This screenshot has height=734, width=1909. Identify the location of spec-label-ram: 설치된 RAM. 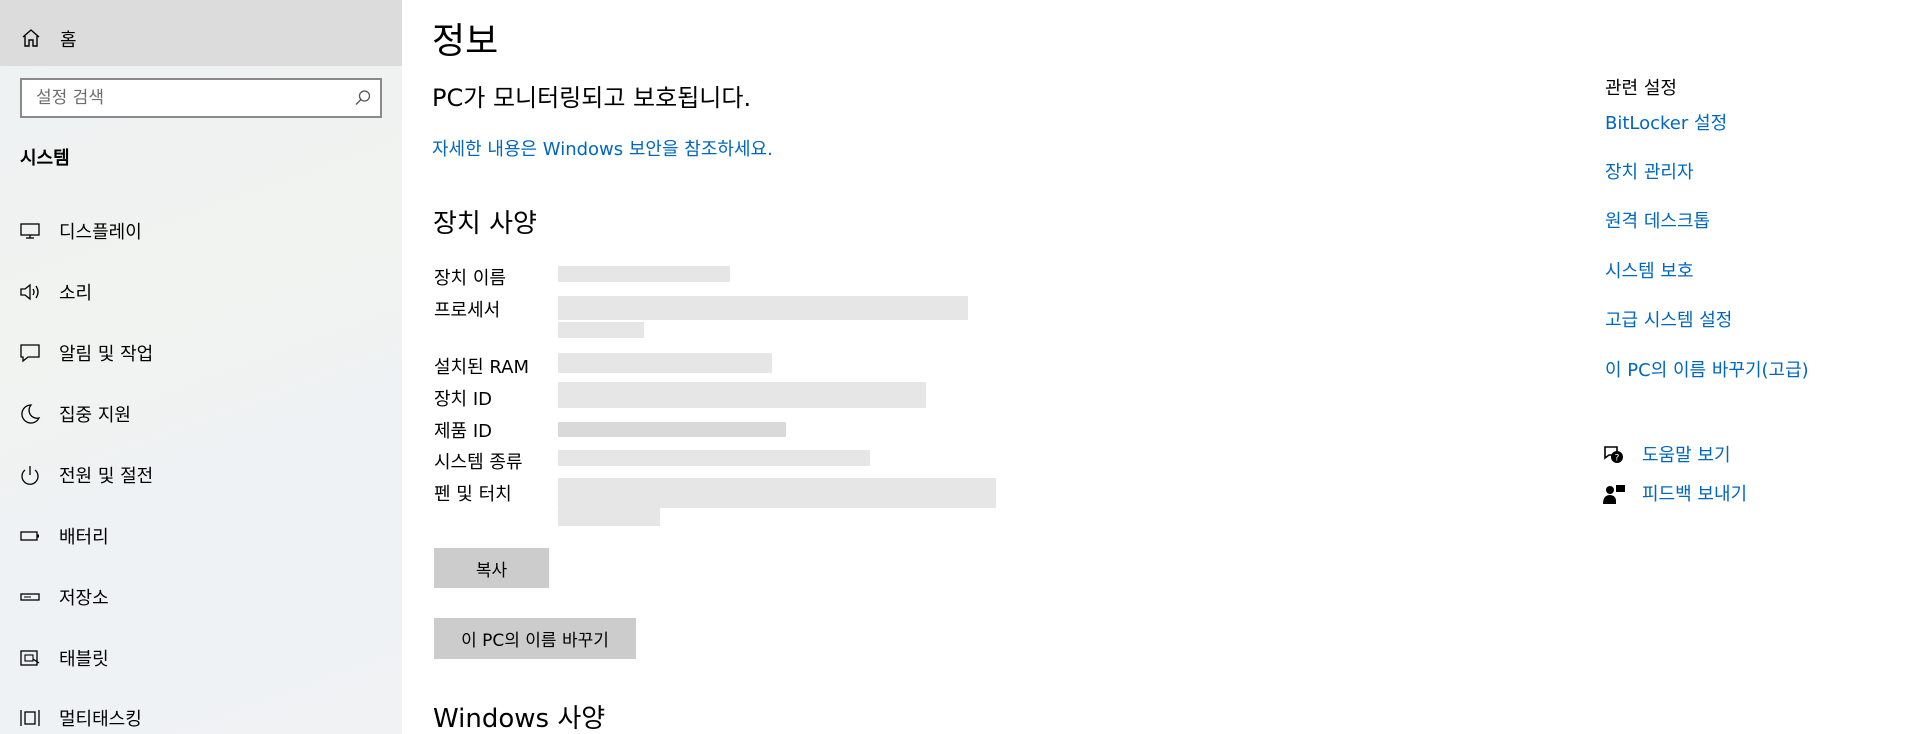
(482, 367).